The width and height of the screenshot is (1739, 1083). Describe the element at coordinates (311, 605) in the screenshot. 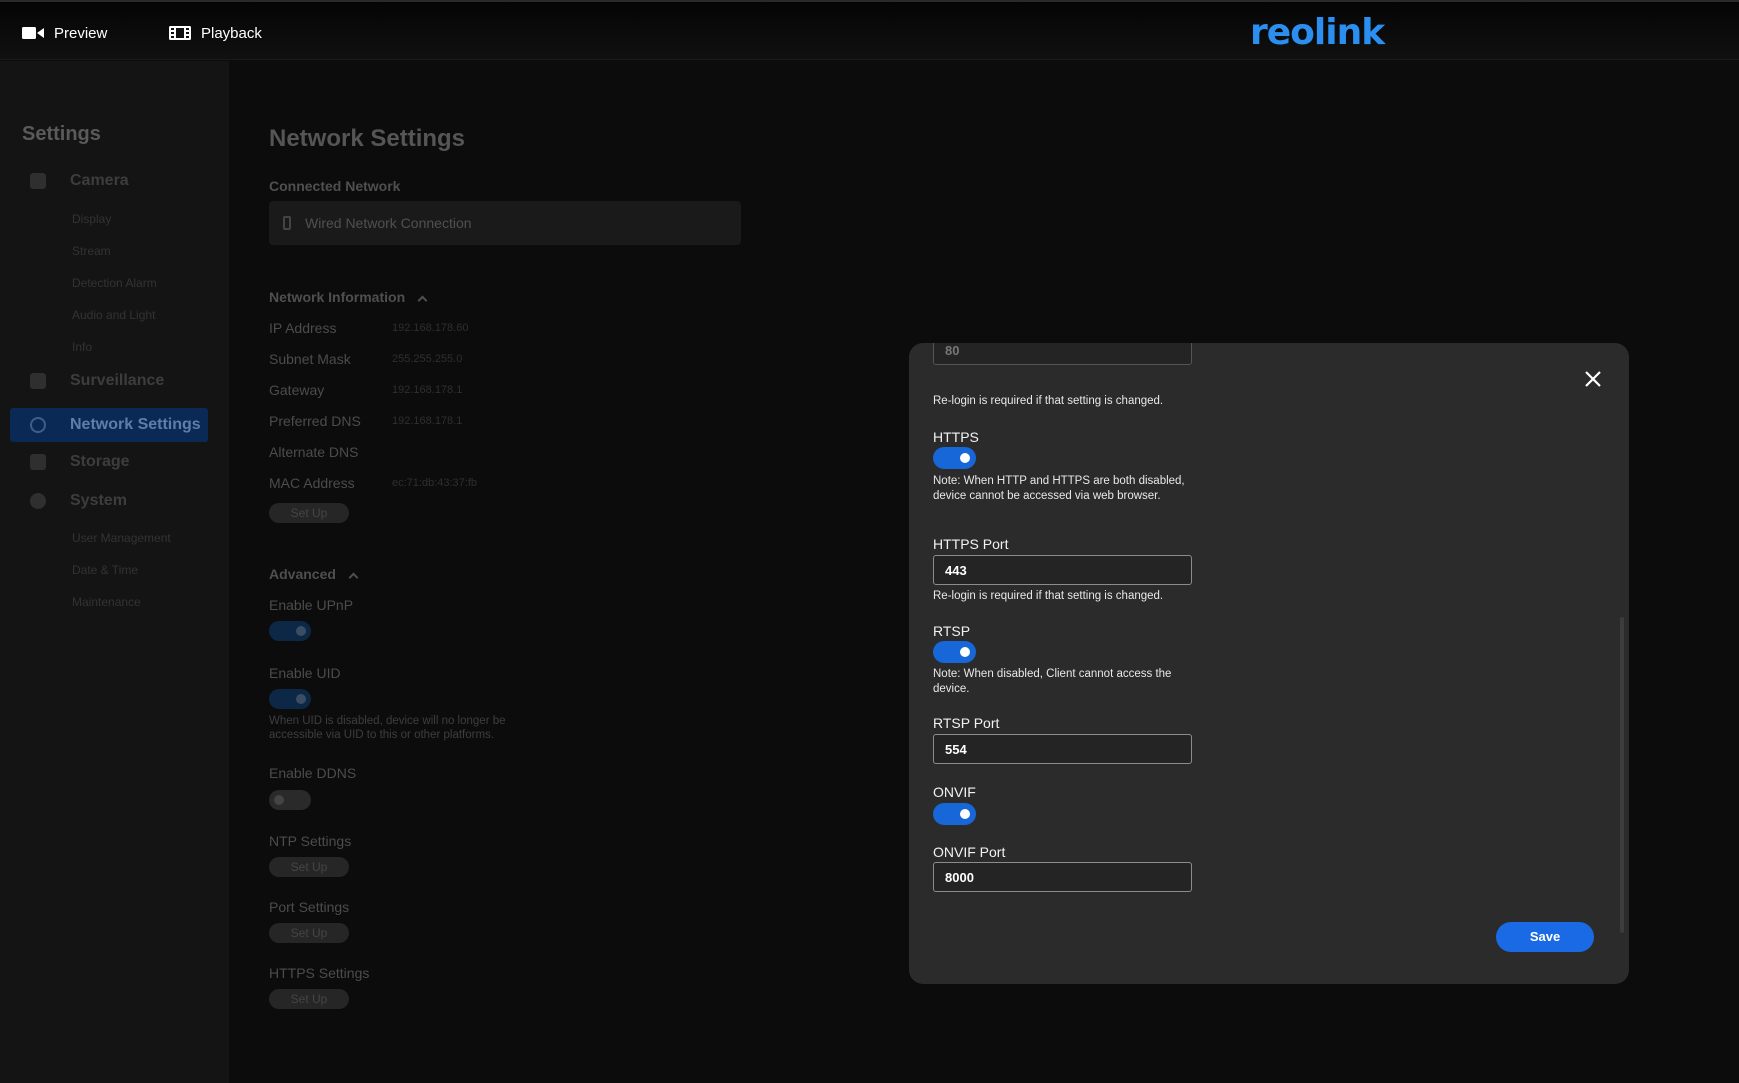

I see `enable-upnp-label: Enable UPnP` at that location.